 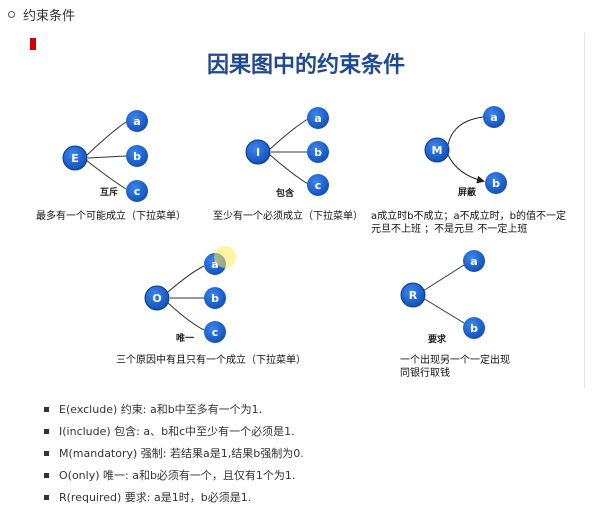 What do you see at coordinates (225, 257) in the screenshot?
I see `cursor-highlight-icon` at bounding box center [225, 257].